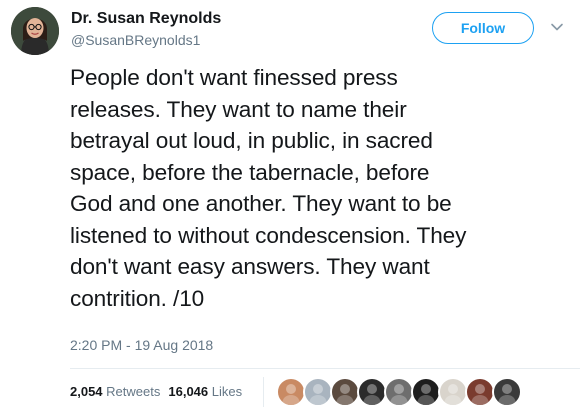  I want to click on likes-stat: 16,046 Likes, so click(205, 391).